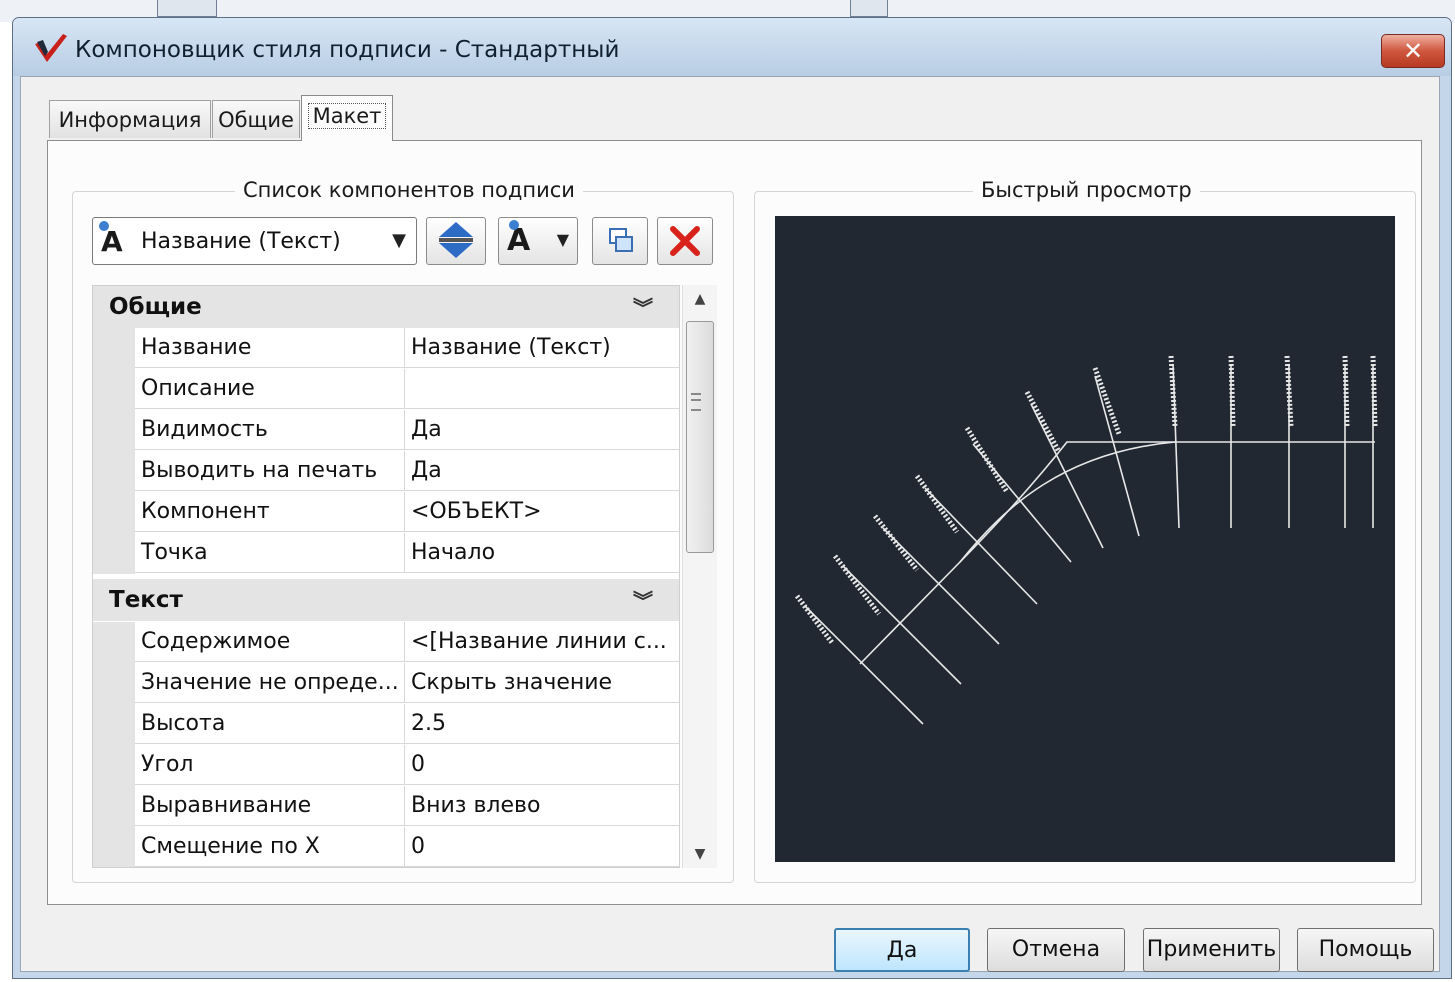 The width and height of the screenshot is (1455, 982). Describe the element at coordinates (270, 847) in the screenshot. I see `property-name: Смещение по X` at that location.